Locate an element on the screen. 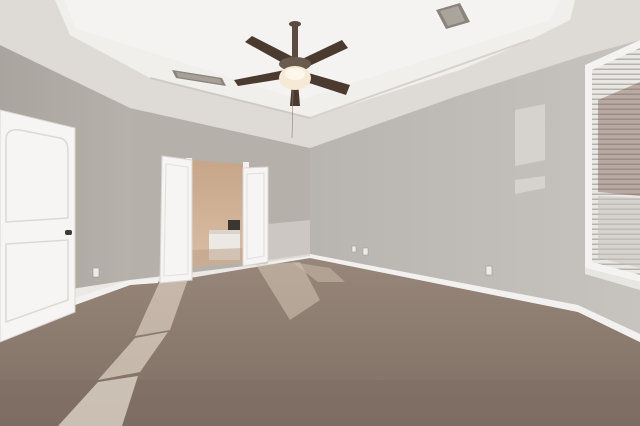 Image resolution: width=640 pixels, height=426 pixels. wall-sunlight is located at coordinates (530, 149).